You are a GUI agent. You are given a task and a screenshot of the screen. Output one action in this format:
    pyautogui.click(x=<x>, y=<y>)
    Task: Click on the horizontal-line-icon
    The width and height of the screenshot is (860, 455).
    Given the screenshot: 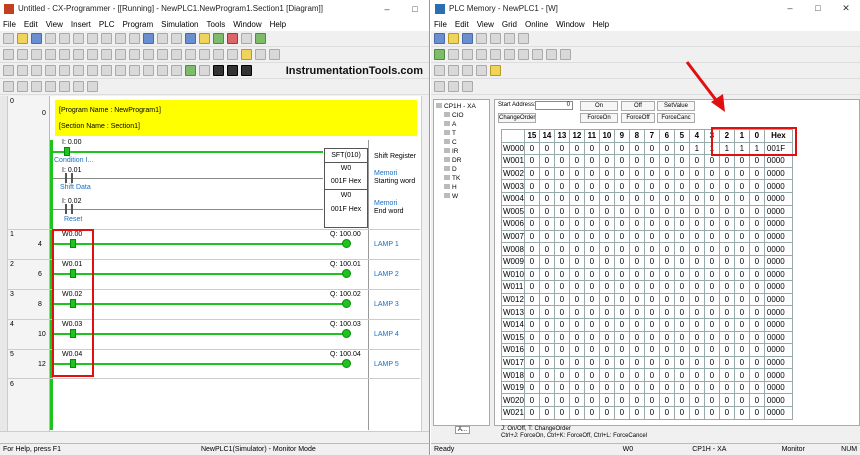 What is the action you would take?
    pyautogui.click(x=162, y=54)
    